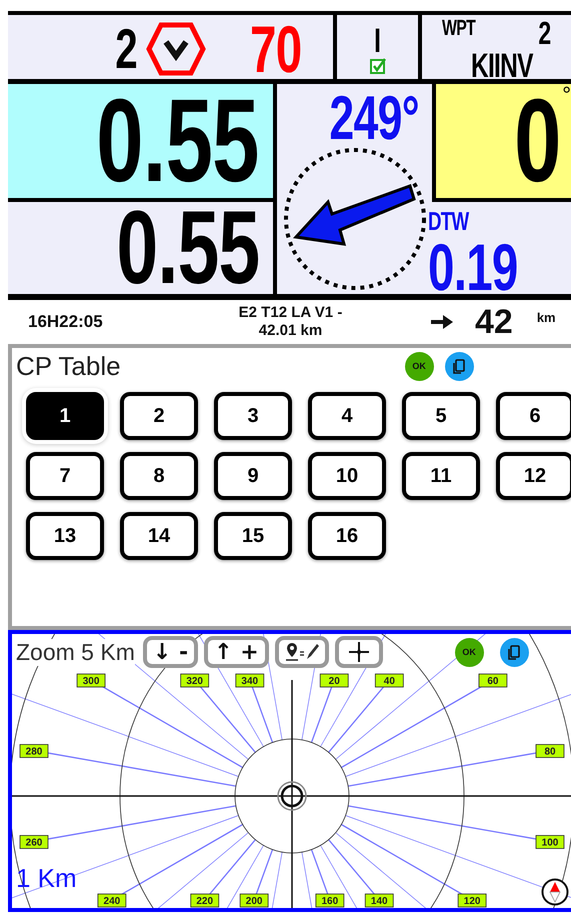 The height and width of the screenshot is (916, 571). I want to click on pin-edit-button, so click(301, 652).